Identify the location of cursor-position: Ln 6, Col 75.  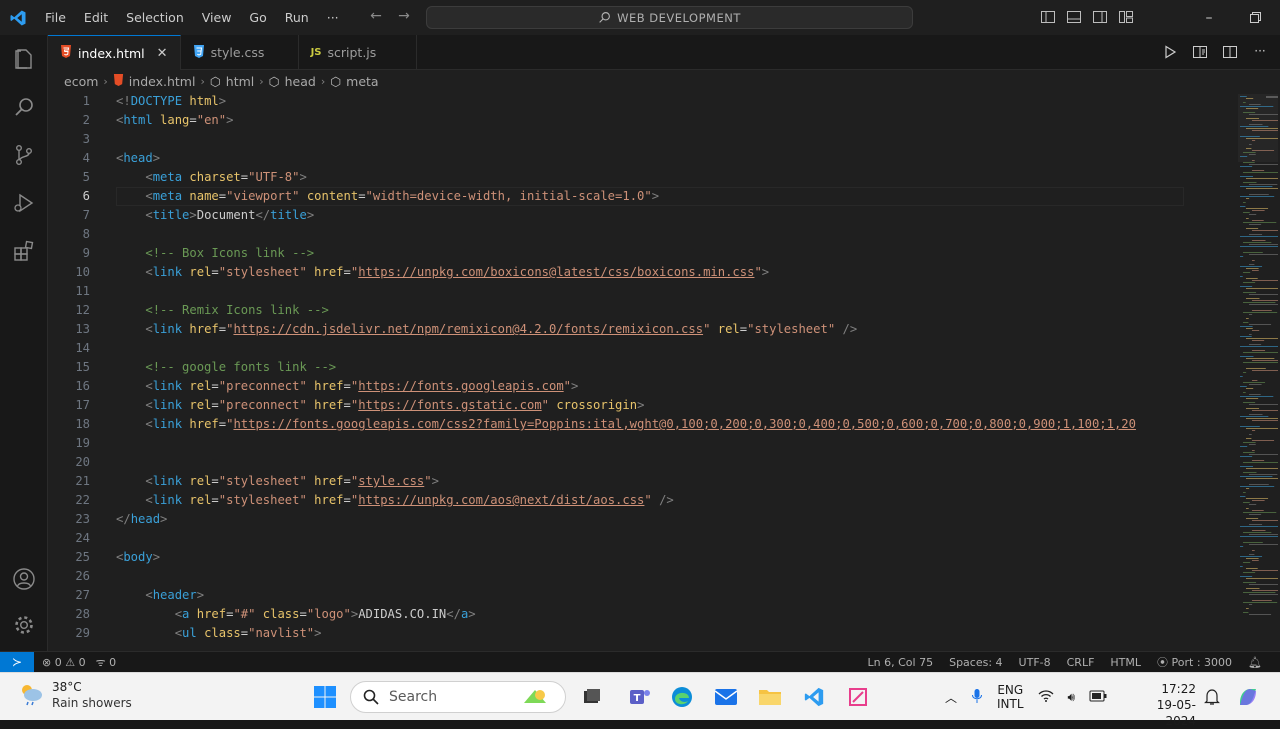
(901, 662).